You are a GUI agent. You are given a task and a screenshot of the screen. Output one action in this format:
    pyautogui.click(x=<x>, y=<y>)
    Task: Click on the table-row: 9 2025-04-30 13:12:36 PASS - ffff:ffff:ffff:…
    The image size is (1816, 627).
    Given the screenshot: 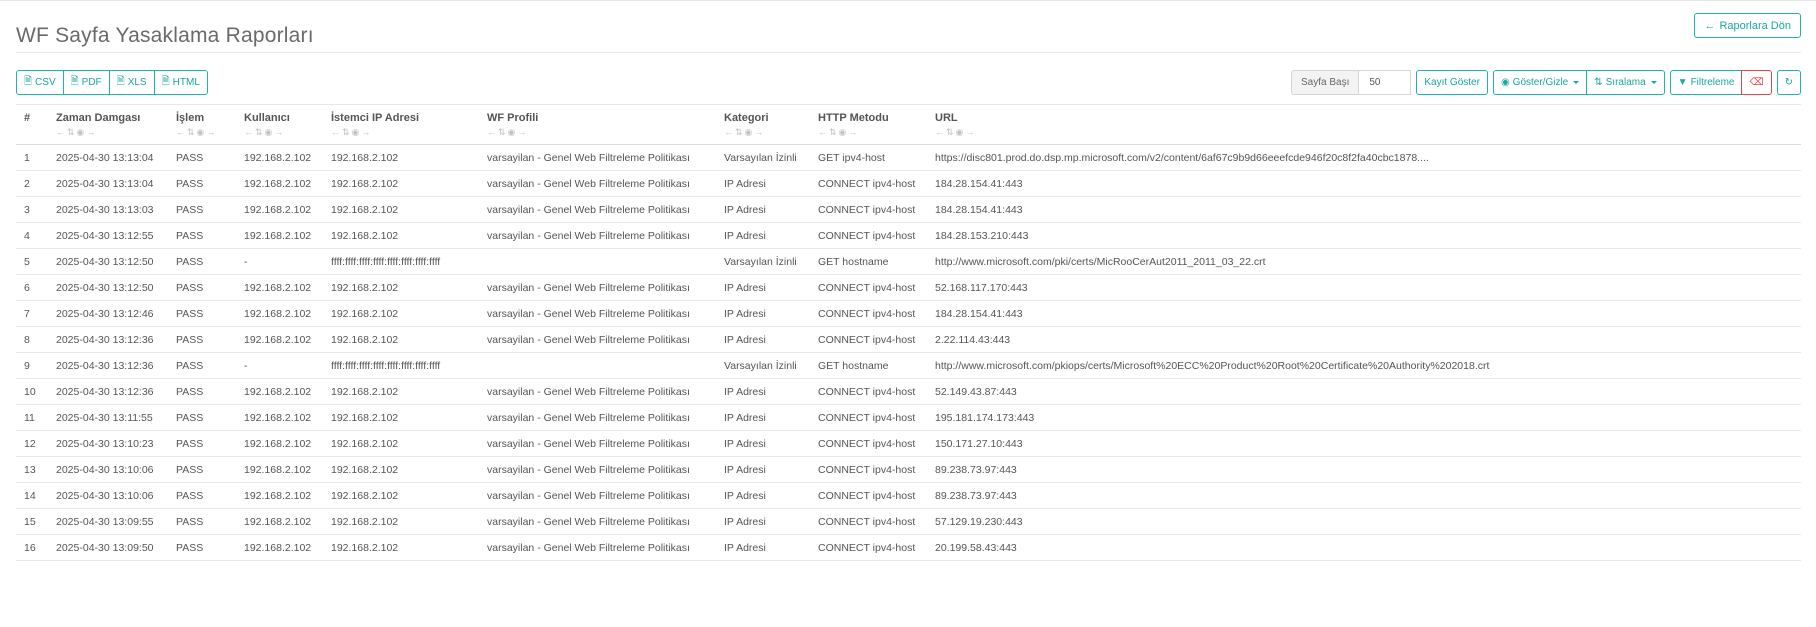 What is the action you would take?
    pyautogui.click(x=908, y=365)
    